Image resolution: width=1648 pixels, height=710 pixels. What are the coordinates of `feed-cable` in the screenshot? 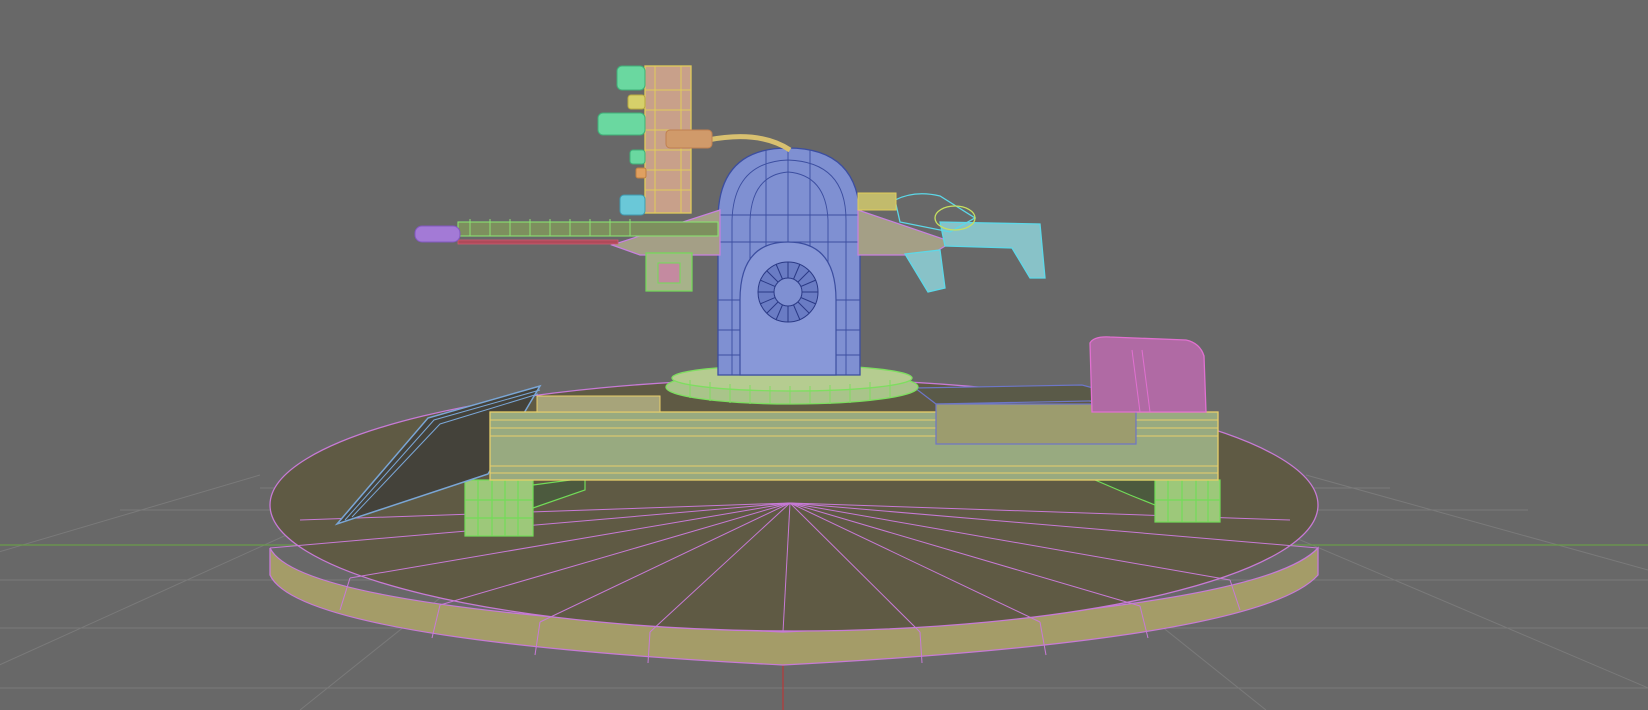 It's located at (728, 141).